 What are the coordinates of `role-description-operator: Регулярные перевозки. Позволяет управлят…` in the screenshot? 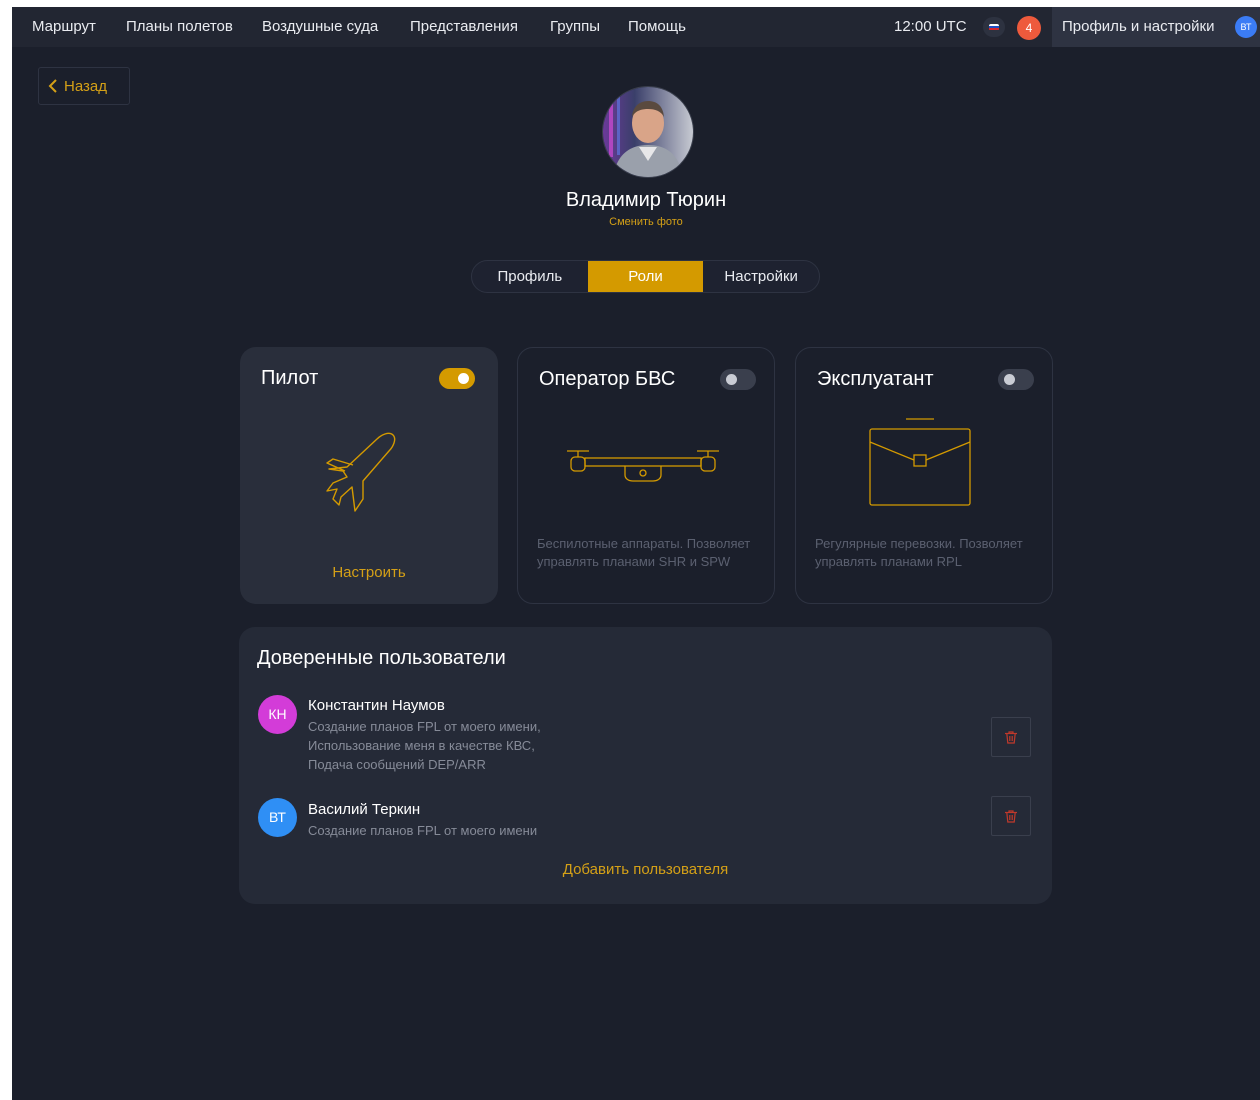 It's located at (919, 552).